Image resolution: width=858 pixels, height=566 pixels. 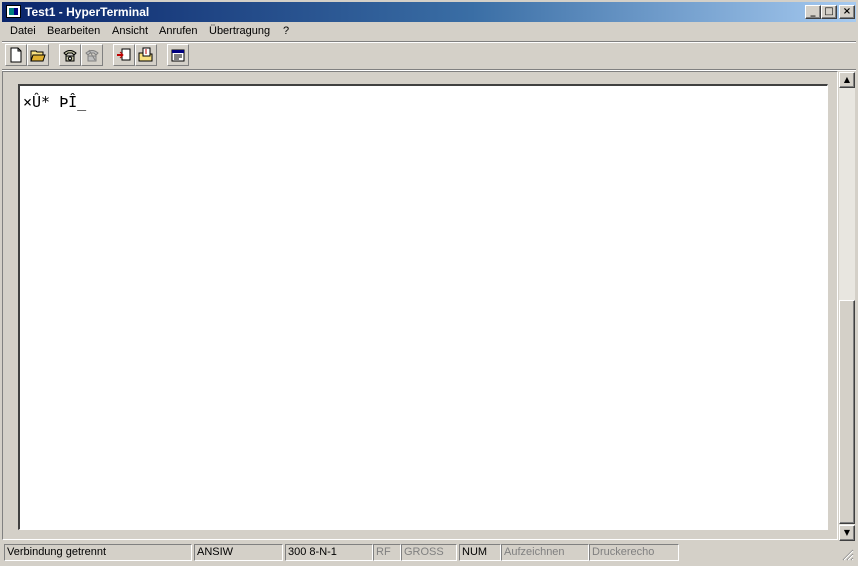 What do you see at coordinates (813, 12) in the screenshot?
I see `minimize-button: _` at bounding box center [813, 12].